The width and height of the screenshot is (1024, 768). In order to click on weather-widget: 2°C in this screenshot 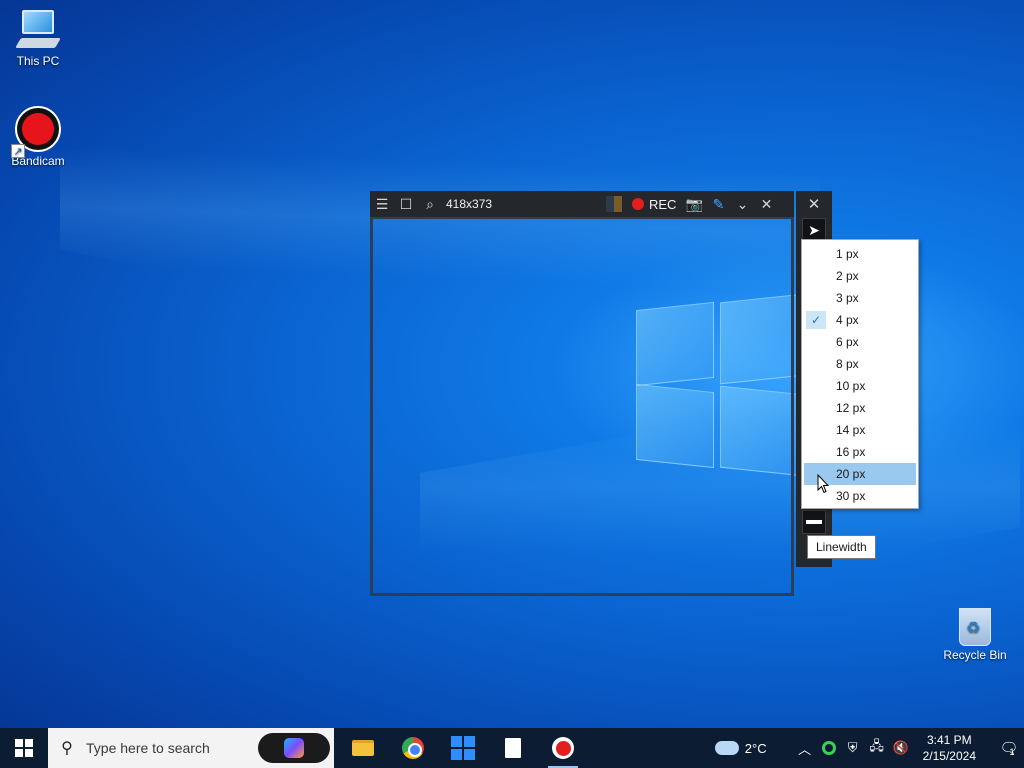, I will do `click(740, 748)`.